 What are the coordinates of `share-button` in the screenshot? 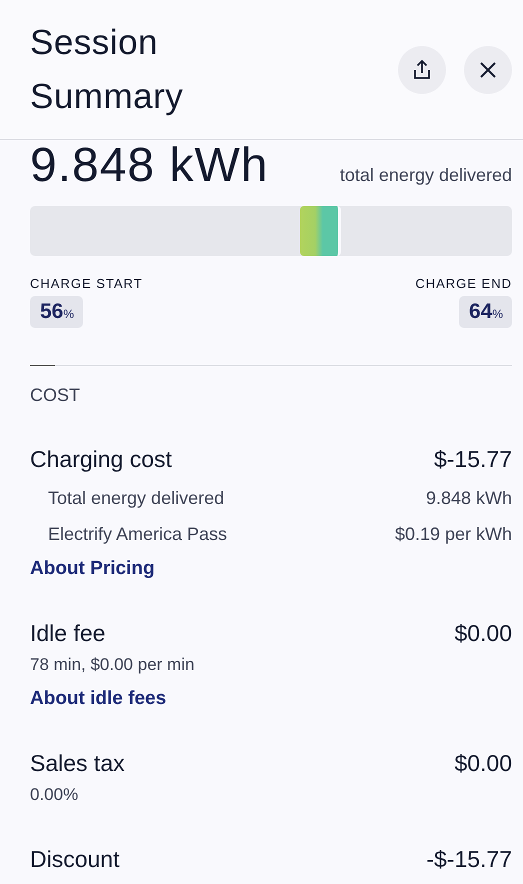 It's located at (422, 70).